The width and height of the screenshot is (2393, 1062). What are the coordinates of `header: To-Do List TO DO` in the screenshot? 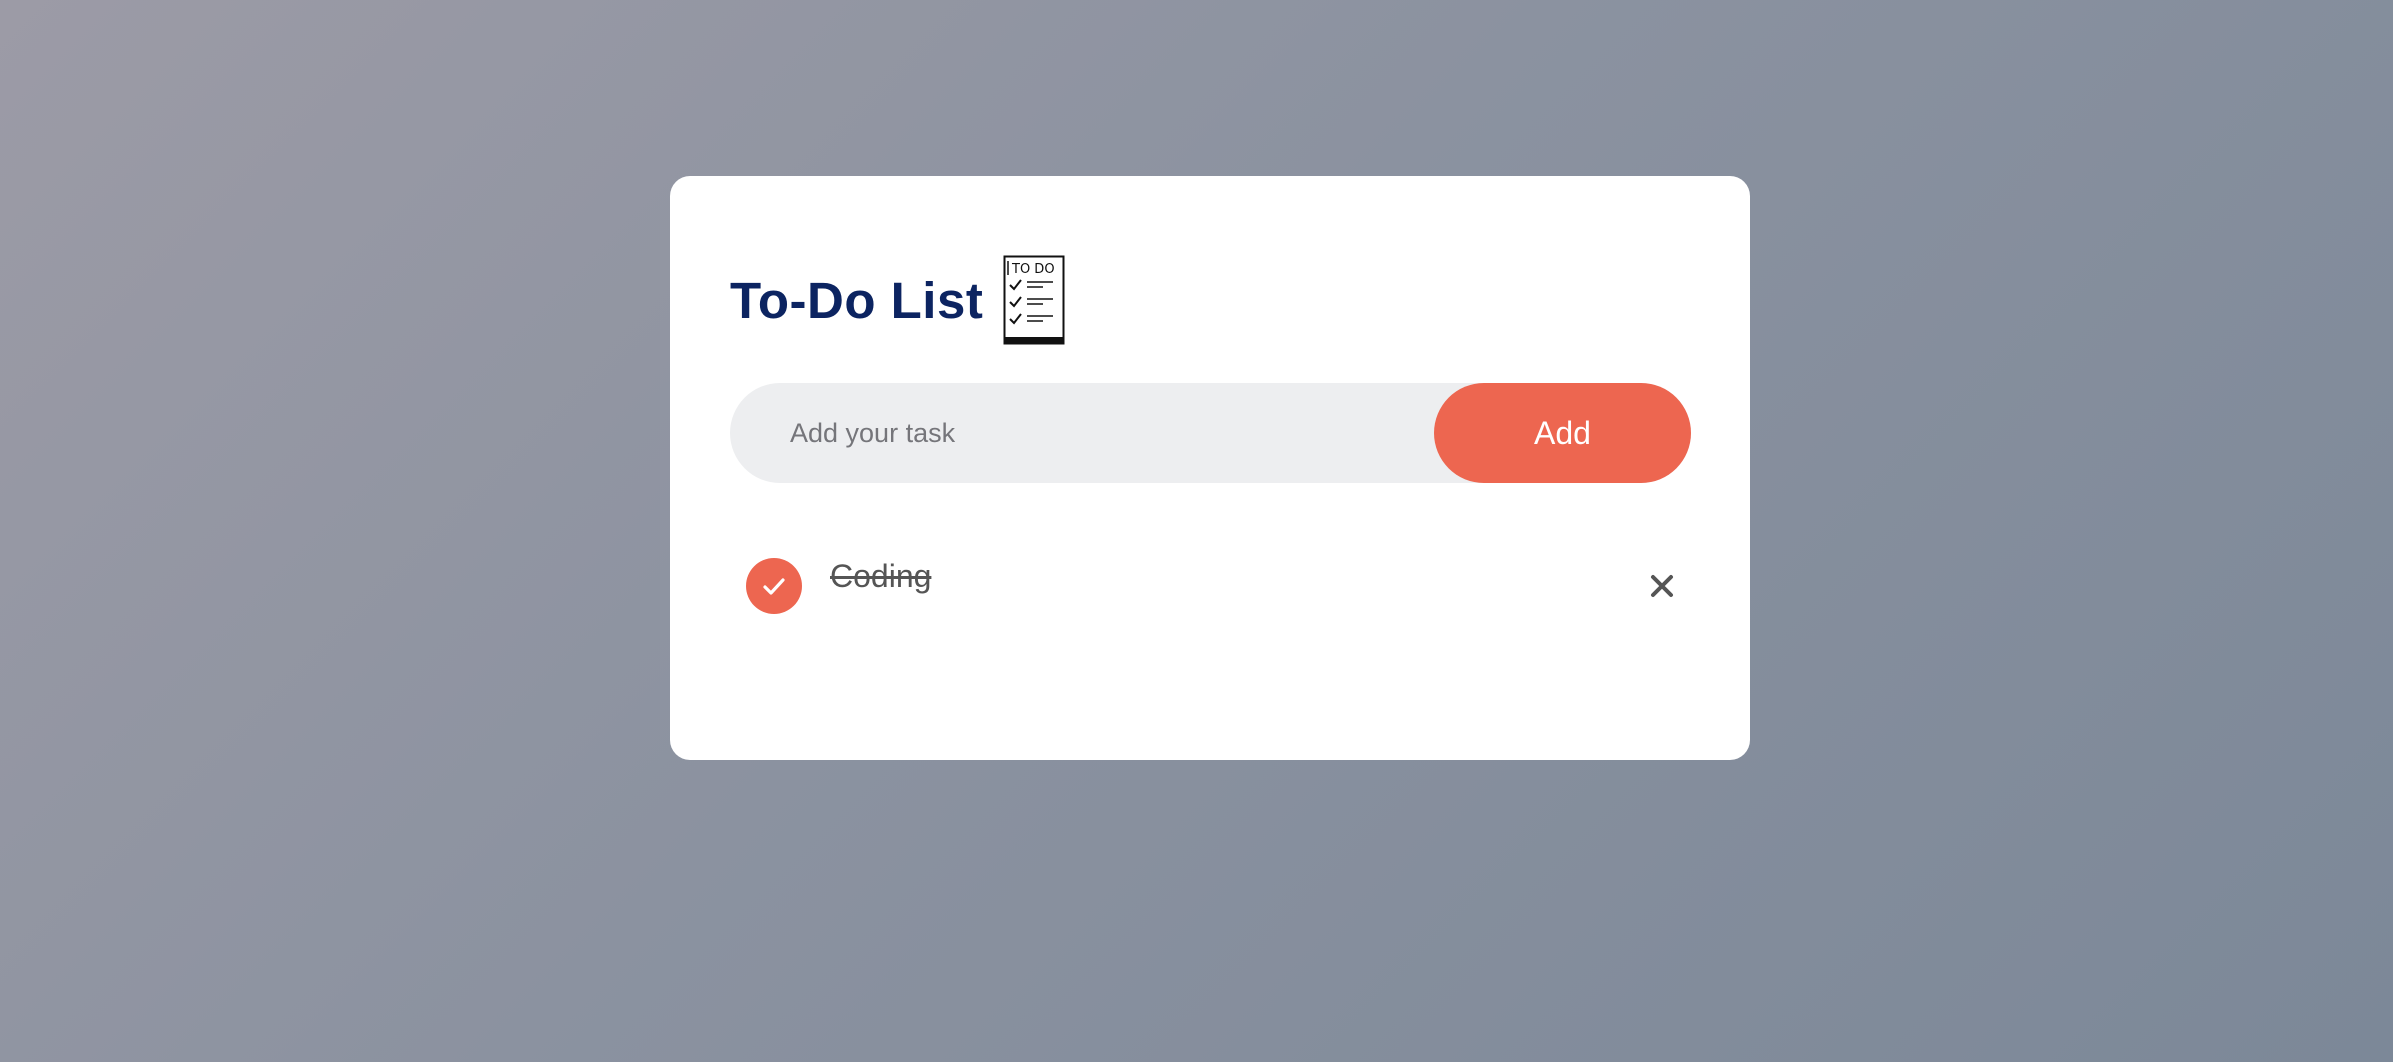 It's located at (897, 300).